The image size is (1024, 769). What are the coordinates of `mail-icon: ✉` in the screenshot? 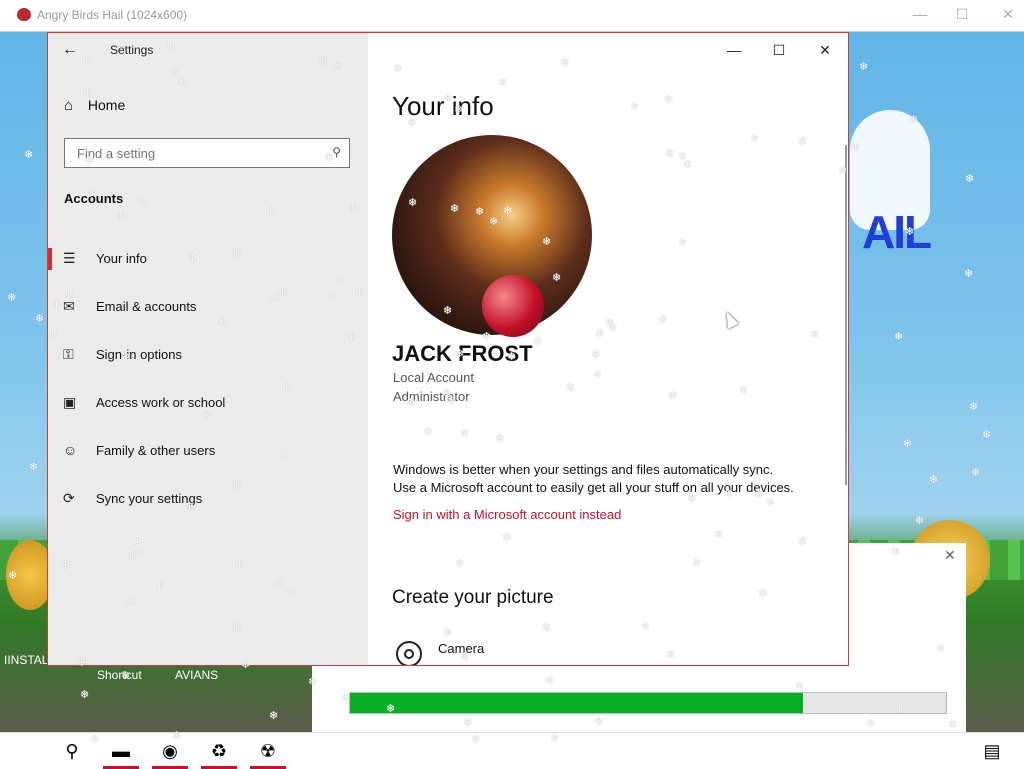 It's located at (69, 306).